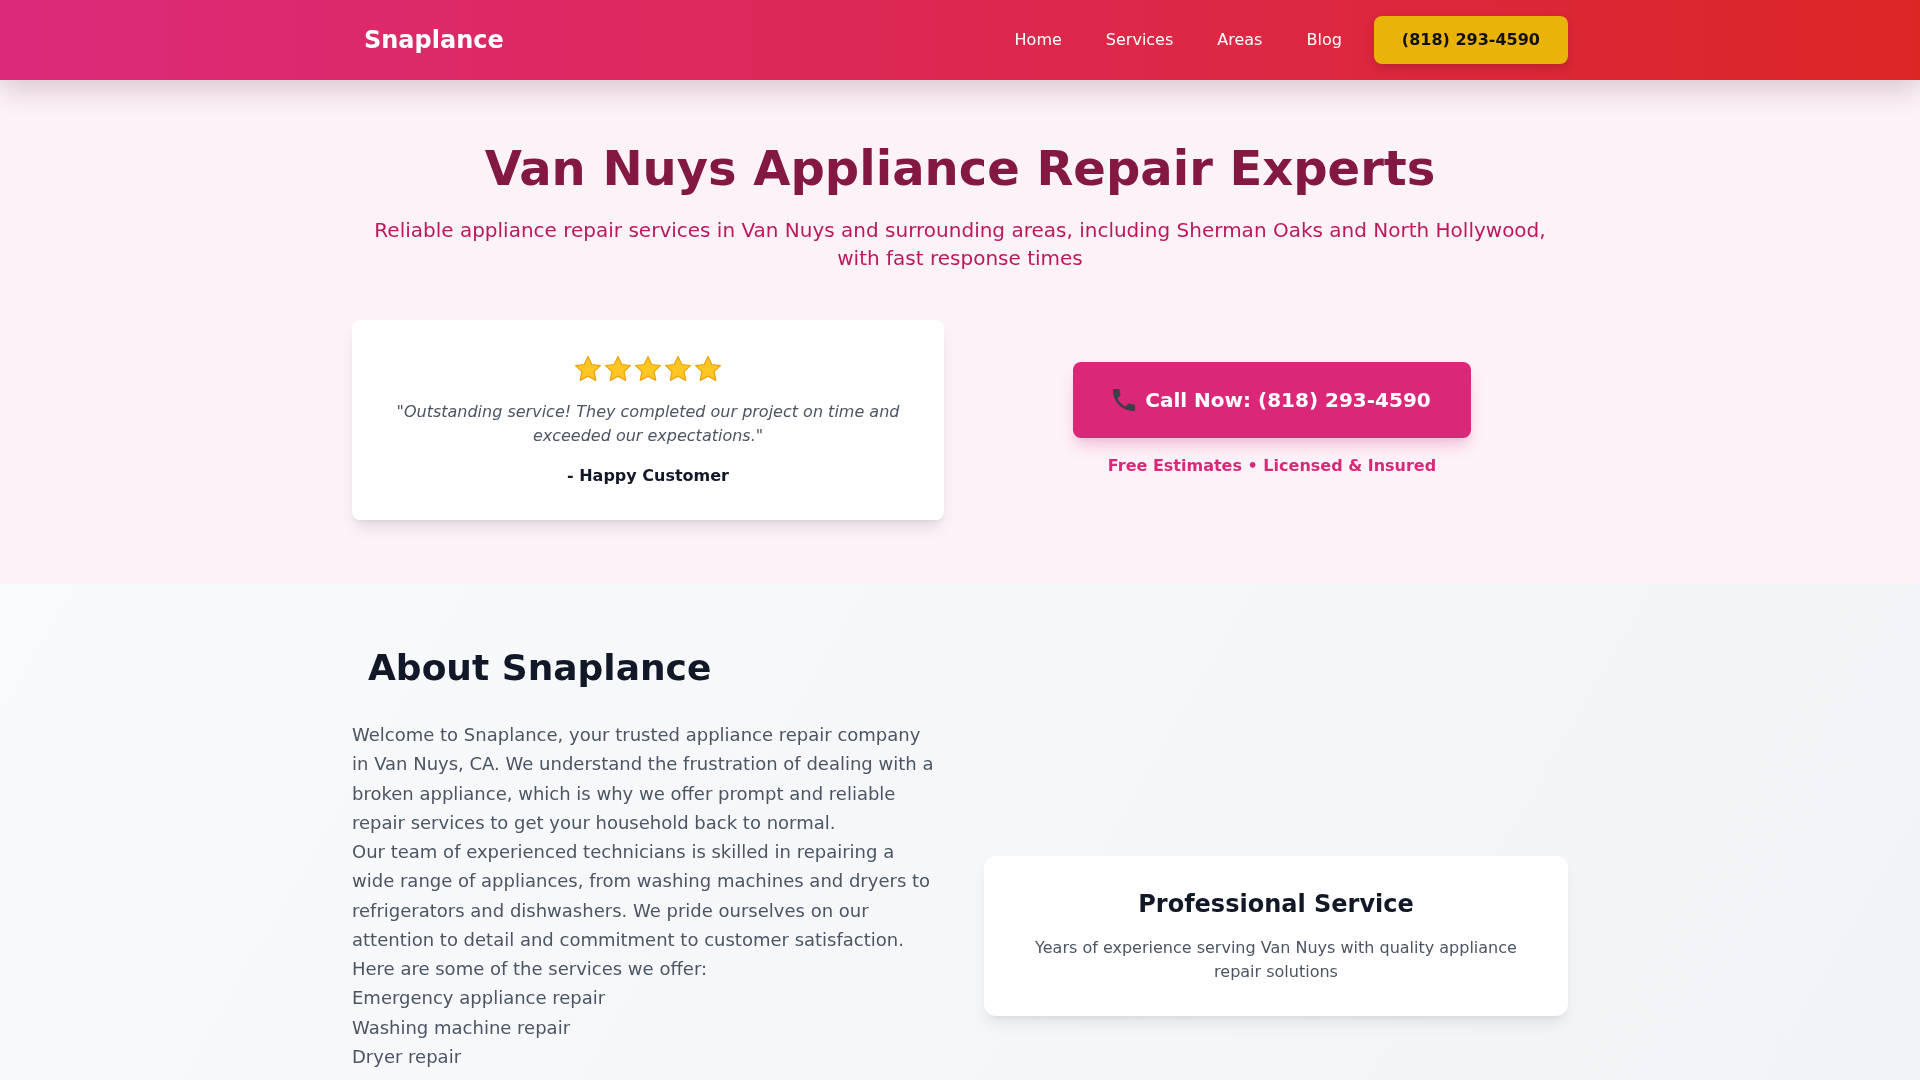 This screenshot has width=1920, height=1080. What do you see at coordinates (642, 896) in the screenshot?
I see `about-paragraph: Our team of experienced technicians is skilled in repairing a wide range of appliances, from washing machines and dryers to refrigerators and dishwashers. We pride ourselves on our attention to detail and commitment to customer satisfaction.` at bounding box center [642, 896].